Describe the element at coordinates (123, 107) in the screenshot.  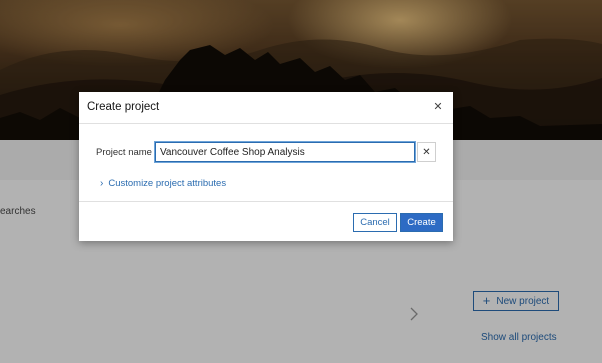
I see `dialog-title: Create project` at that location.